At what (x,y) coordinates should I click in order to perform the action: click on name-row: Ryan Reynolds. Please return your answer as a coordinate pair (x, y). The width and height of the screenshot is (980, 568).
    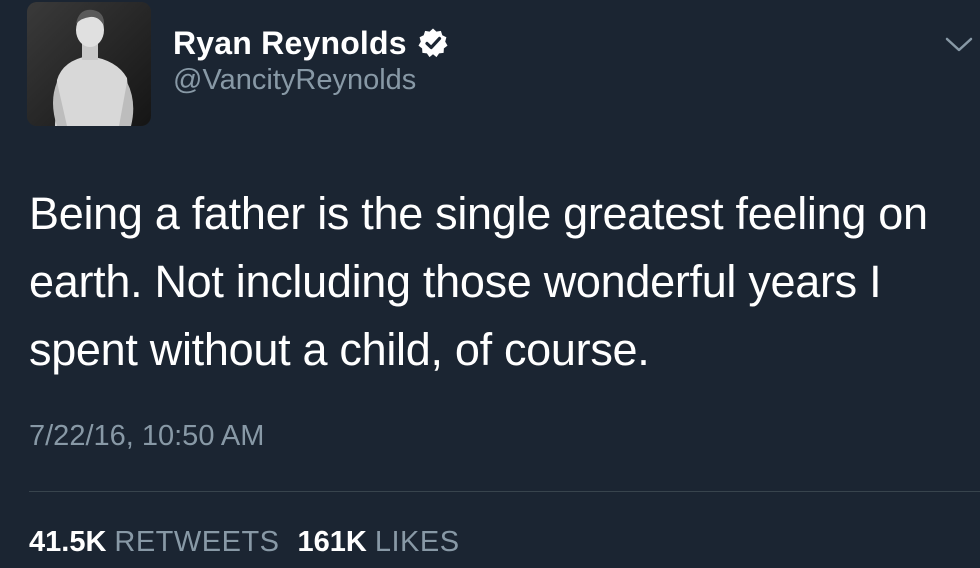
    Looking at the image, I should click on (311, 43).